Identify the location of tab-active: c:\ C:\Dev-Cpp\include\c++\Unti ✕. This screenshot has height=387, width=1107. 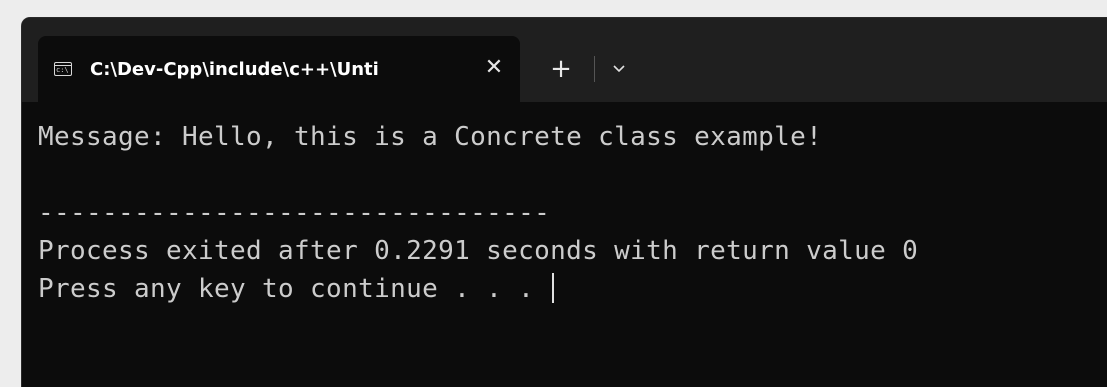
(279, 69).